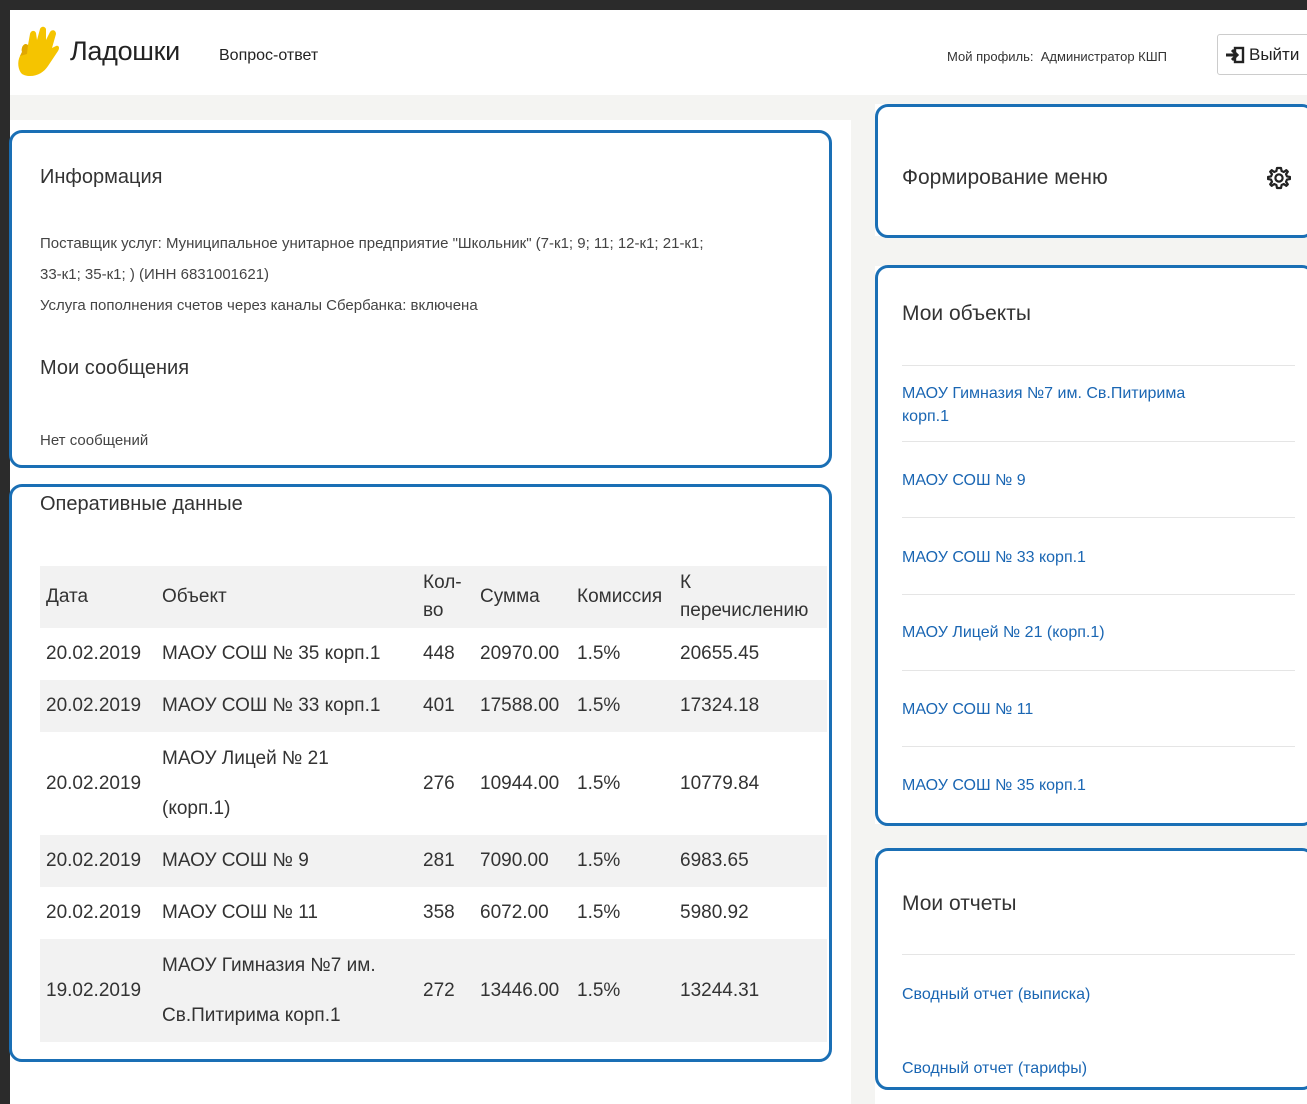 This screenshot has height=1104, width=1307. Describe the element at coordinates (445, 861) in the screenshot. I see `cell-count: 281` at that location.